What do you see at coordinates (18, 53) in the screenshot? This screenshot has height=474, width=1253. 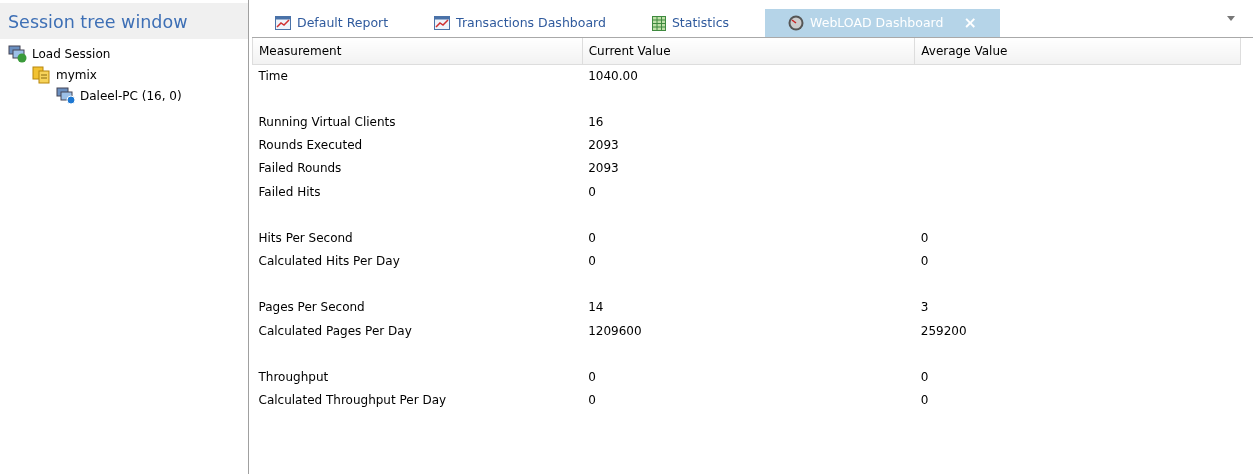 I see `network-computer-icon` at bounding box center [18, 53].